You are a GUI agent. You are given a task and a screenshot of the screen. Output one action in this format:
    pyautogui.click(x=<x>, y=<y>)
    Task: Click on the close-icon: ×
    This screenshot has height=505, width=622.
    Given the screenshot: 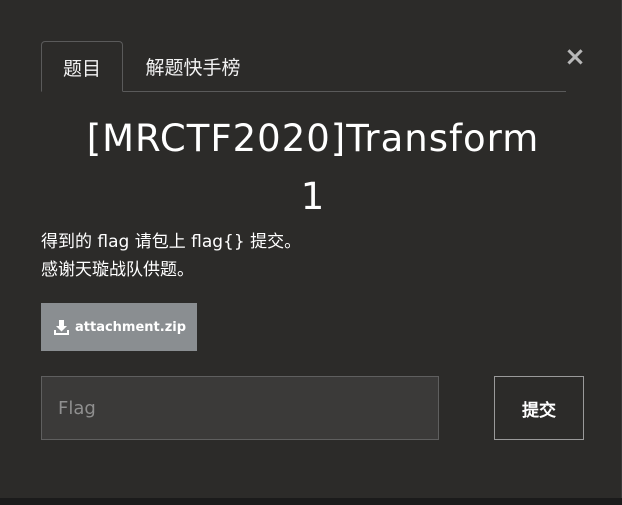 What is the action you would take?
    pyautogui.click(x=575, y=57)
    